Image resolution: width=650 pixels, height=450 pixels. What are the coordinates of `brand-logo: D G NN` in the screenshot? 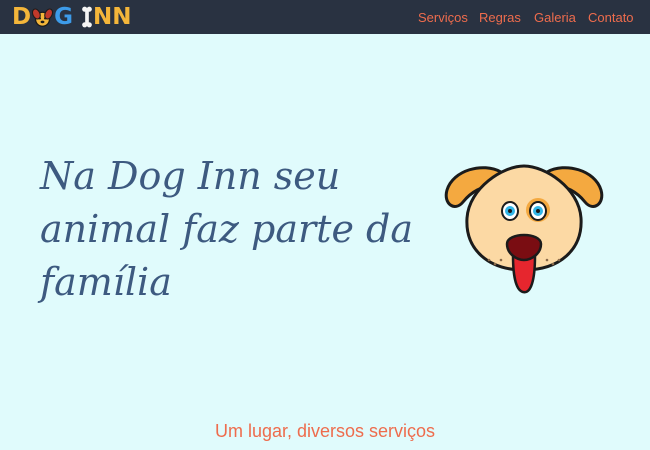 It's located at (71, 17).